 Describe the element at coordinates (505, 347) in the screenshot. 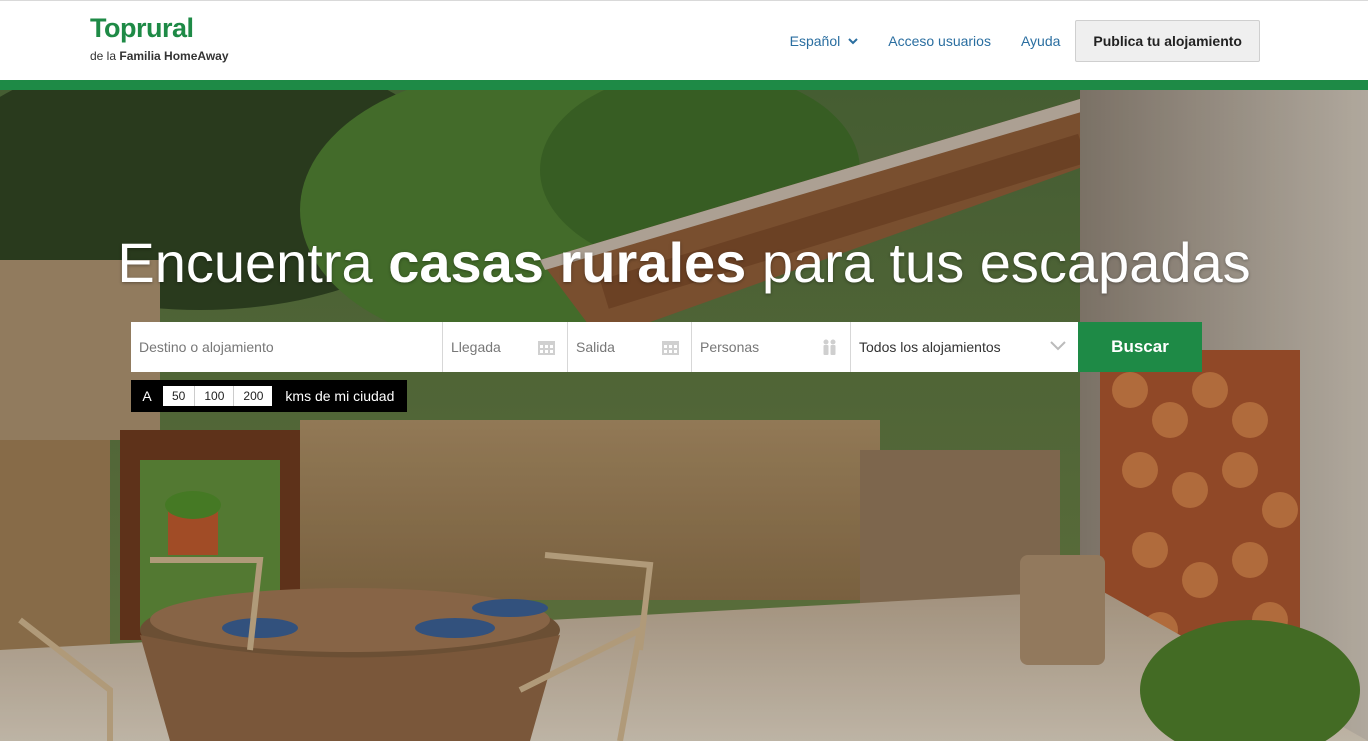

I see `arrival-date-field` at that location.